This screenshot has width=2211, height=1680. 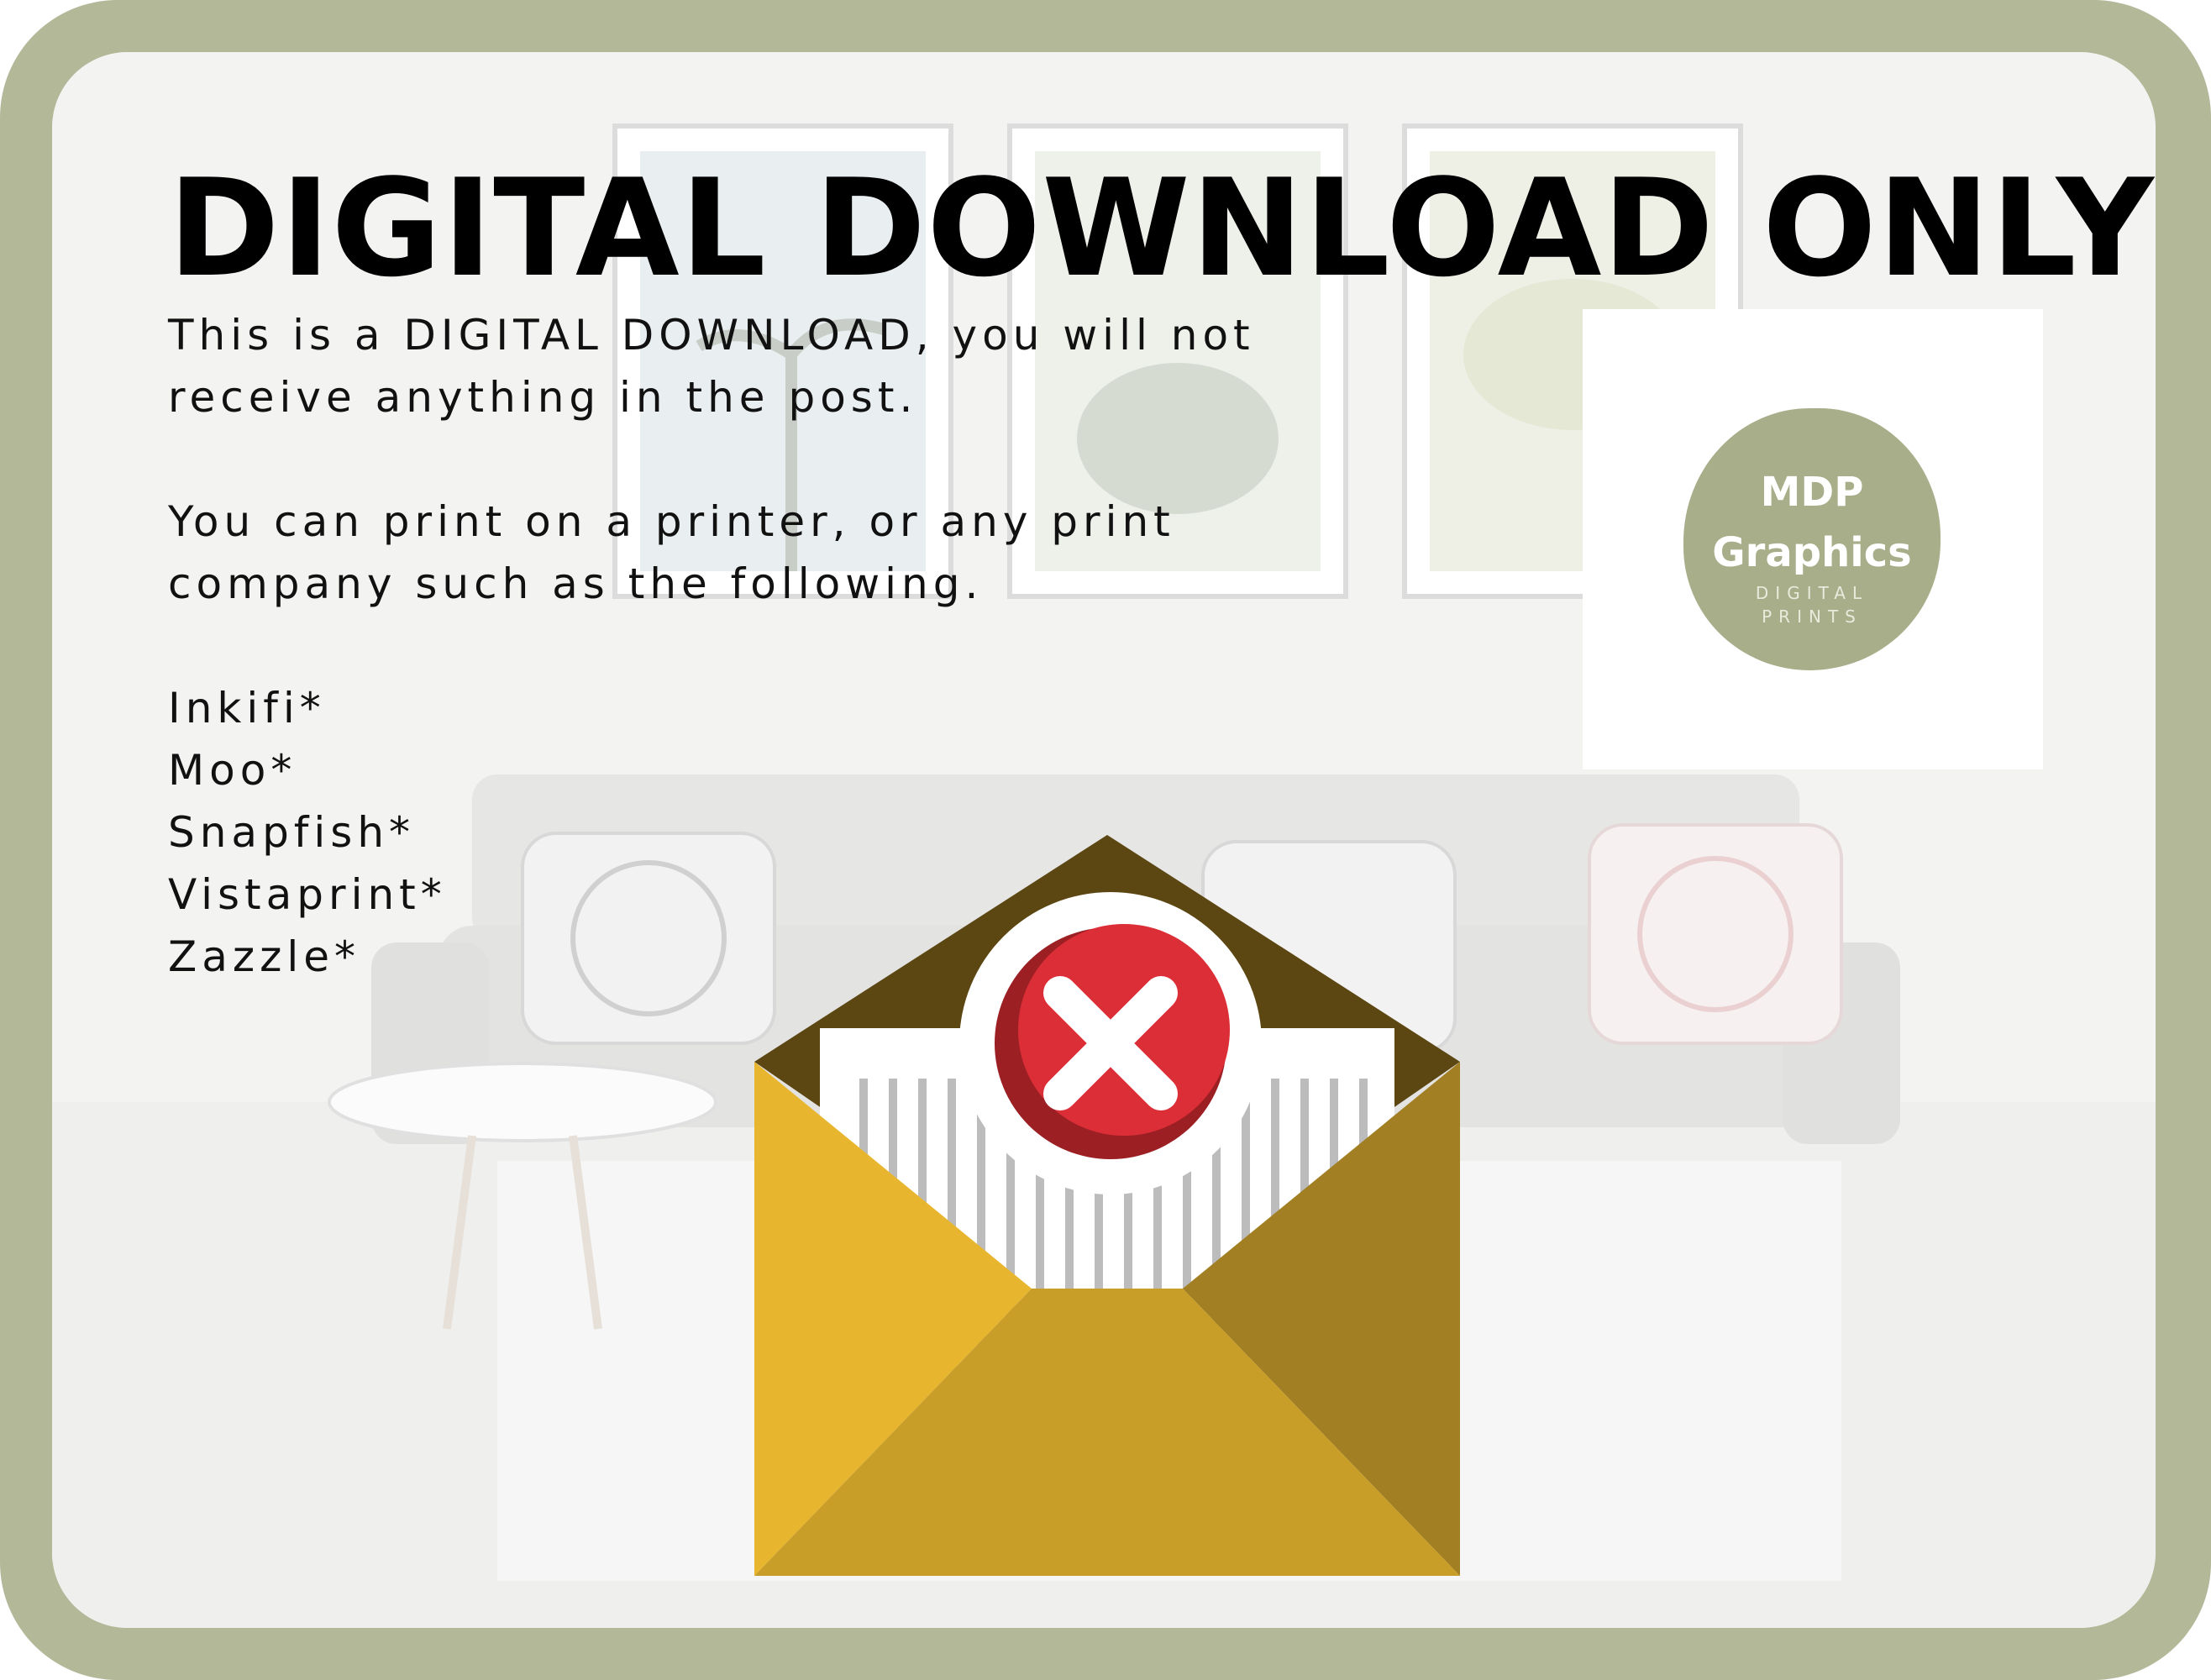 What do you see at coordinates (307, 894) in the screenshot?
I see `list-item: Vistaprint*` at bounding box center [307, 894].